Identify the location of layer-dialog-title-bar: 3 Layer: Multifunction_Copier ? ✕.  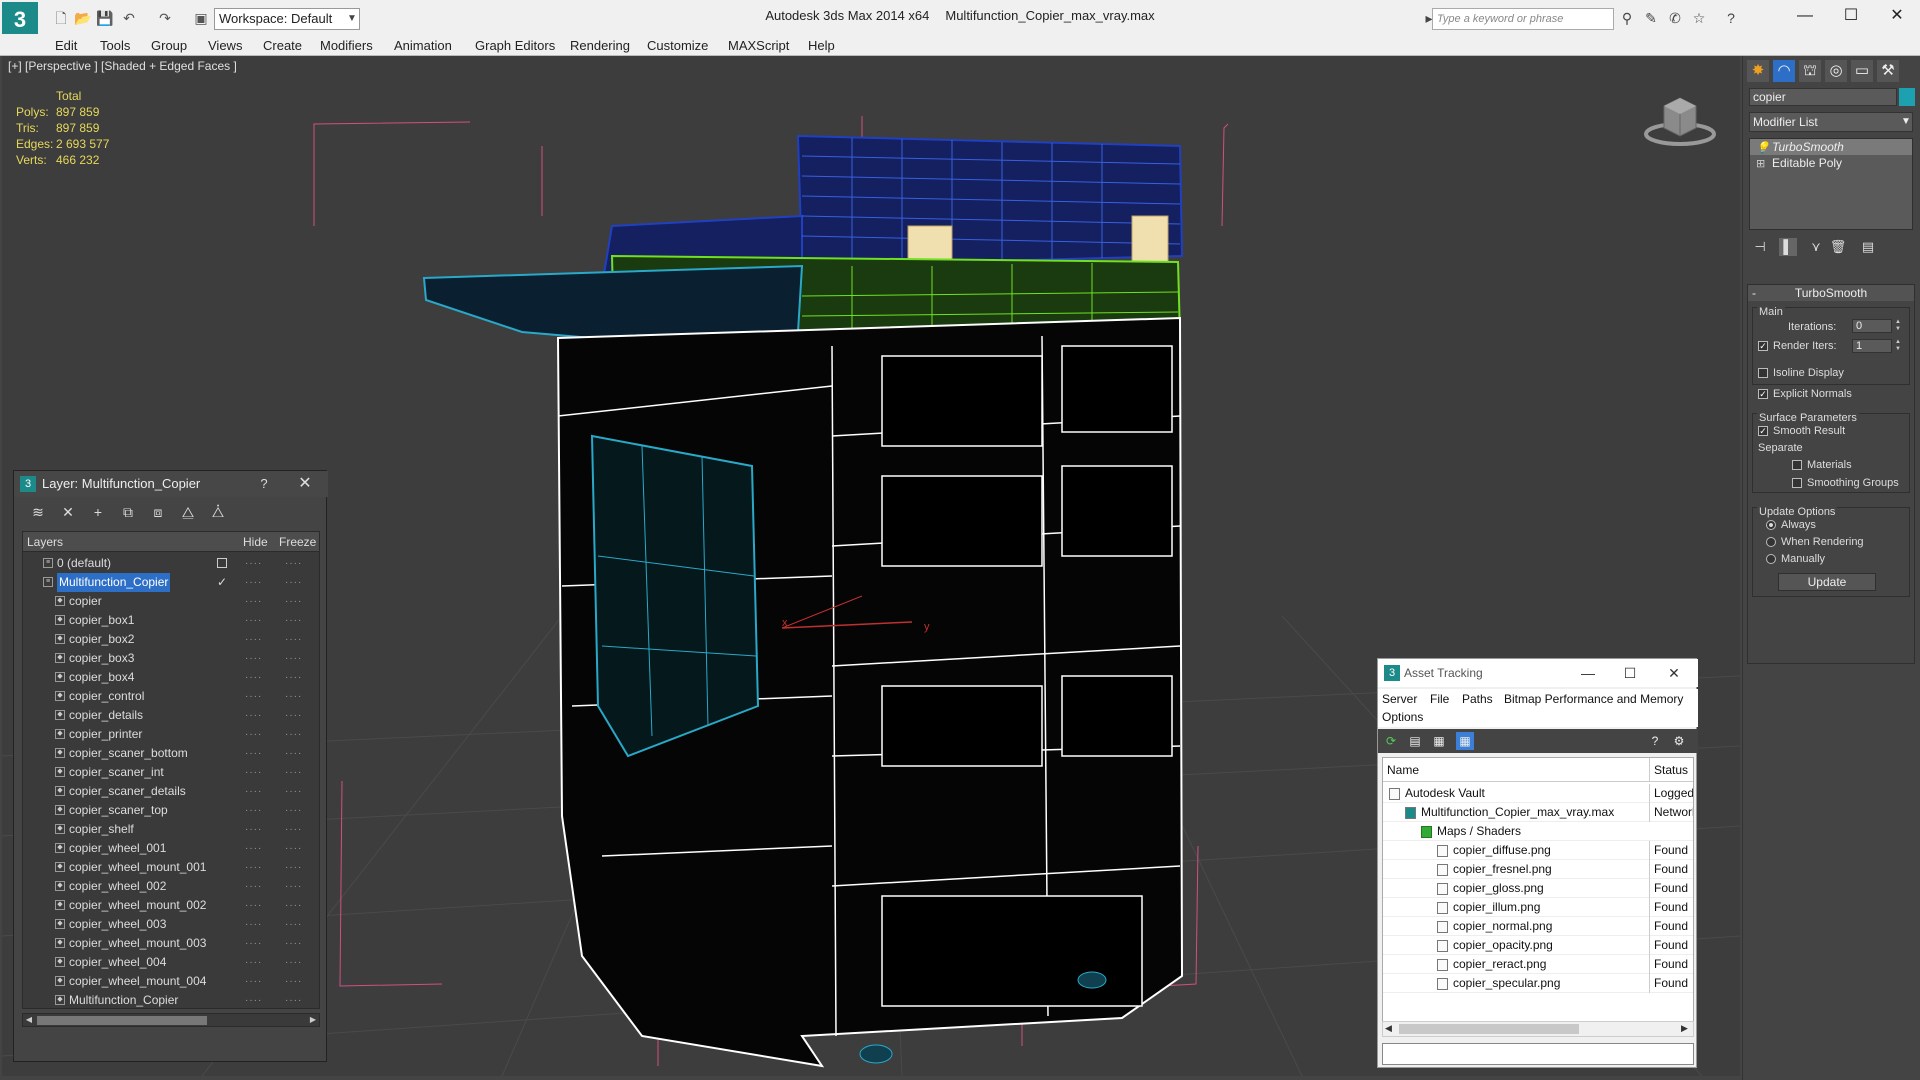
(171, 484).